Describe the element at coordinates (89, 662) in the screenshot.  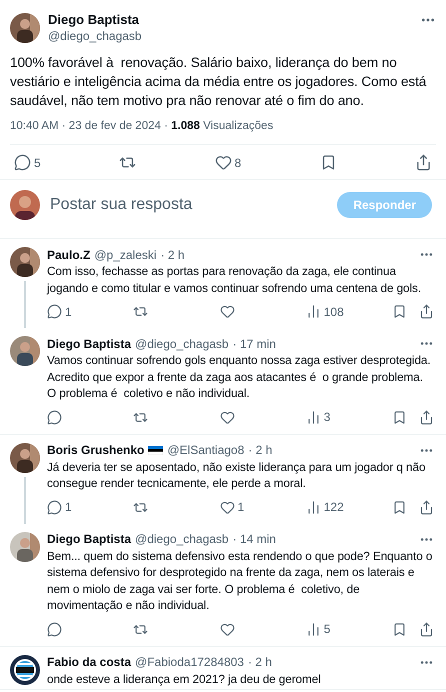
I see `reply-author-name: Fabio da costa` at that location.